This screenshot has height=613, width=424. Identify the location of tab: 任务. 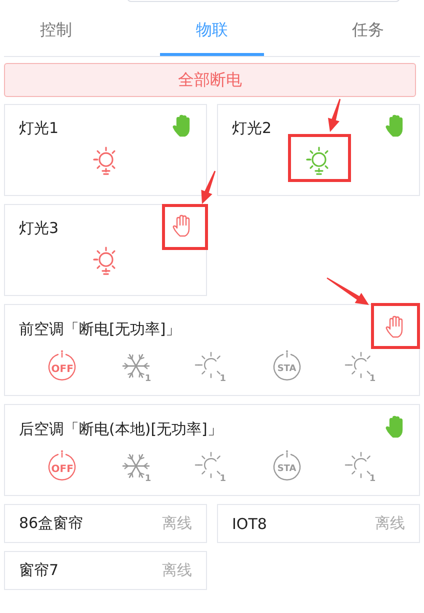
(368, 34).